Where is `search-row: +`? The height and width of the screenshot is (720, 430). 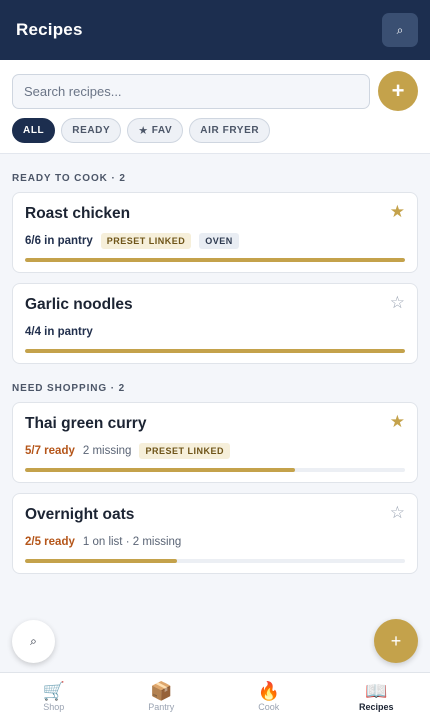
search-row: + is located at coordinates (215, 91).